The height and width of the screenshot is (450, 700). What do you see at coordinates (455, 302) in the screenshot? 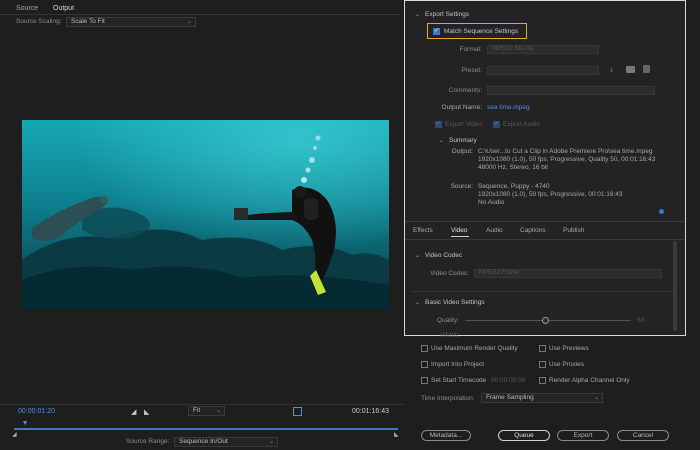
I see `basic-video-title: Basic Video Settings` at bounding box center [455, 302].